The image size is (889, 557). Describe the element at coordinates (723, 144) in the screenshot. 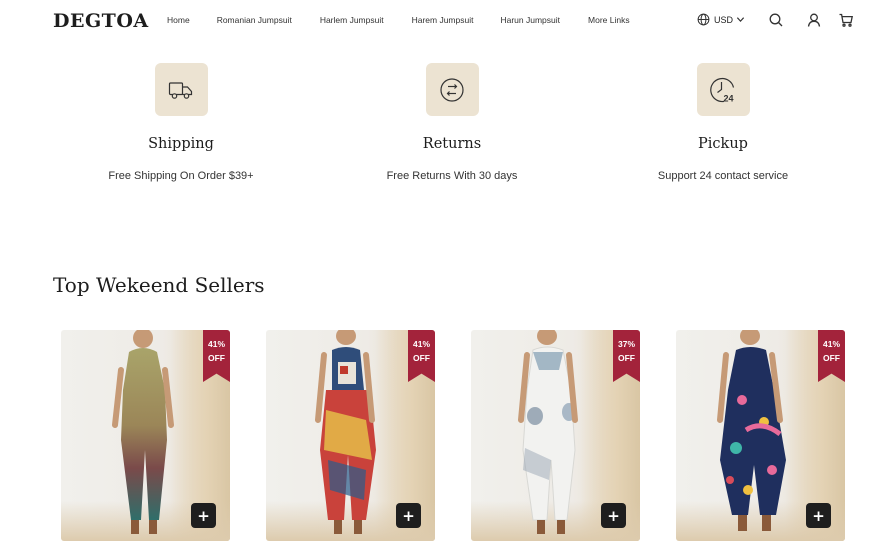

I see `feature-title: Pickup` at that location.